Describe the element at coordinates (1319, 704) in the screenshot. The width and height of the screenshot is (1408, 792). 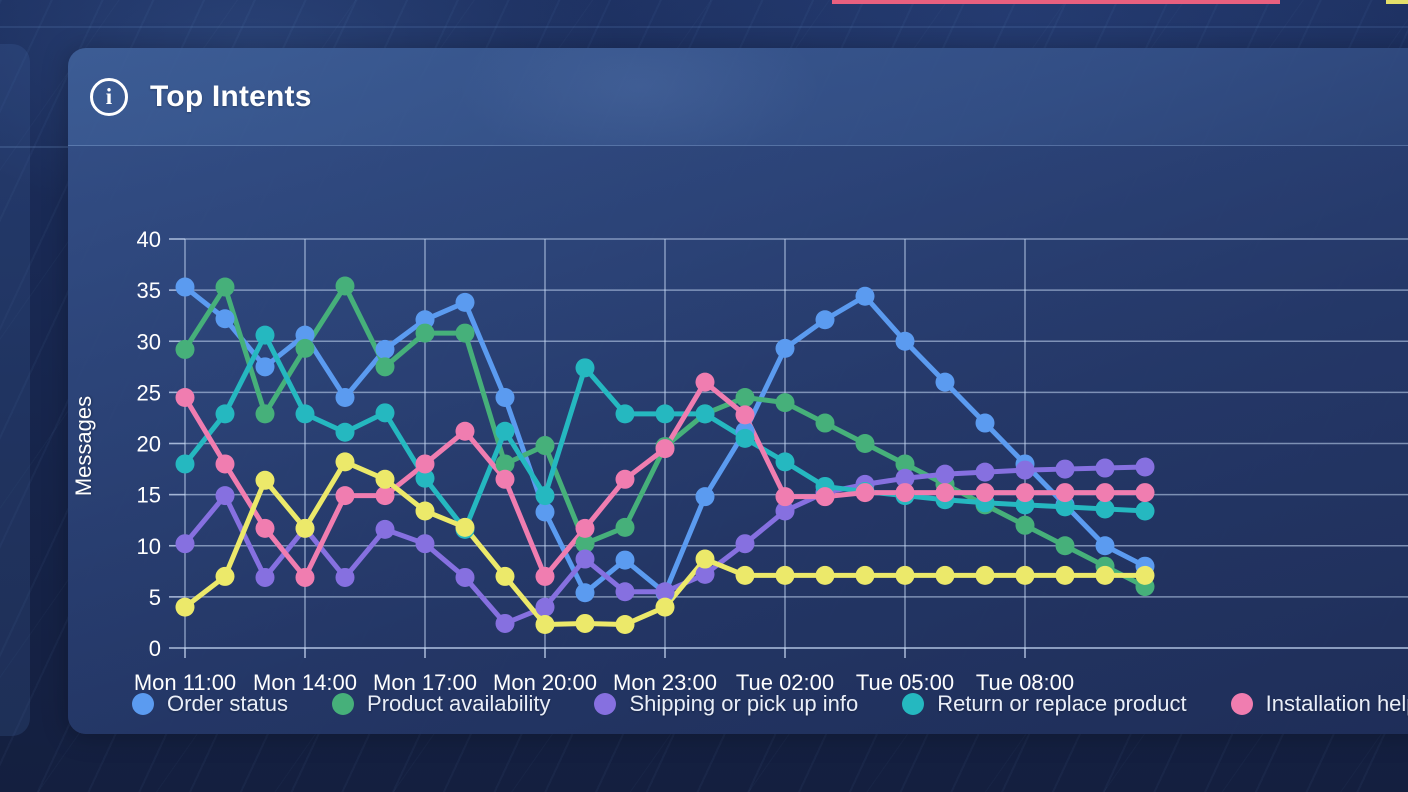
I see `legend-item: Installation help` at that location.